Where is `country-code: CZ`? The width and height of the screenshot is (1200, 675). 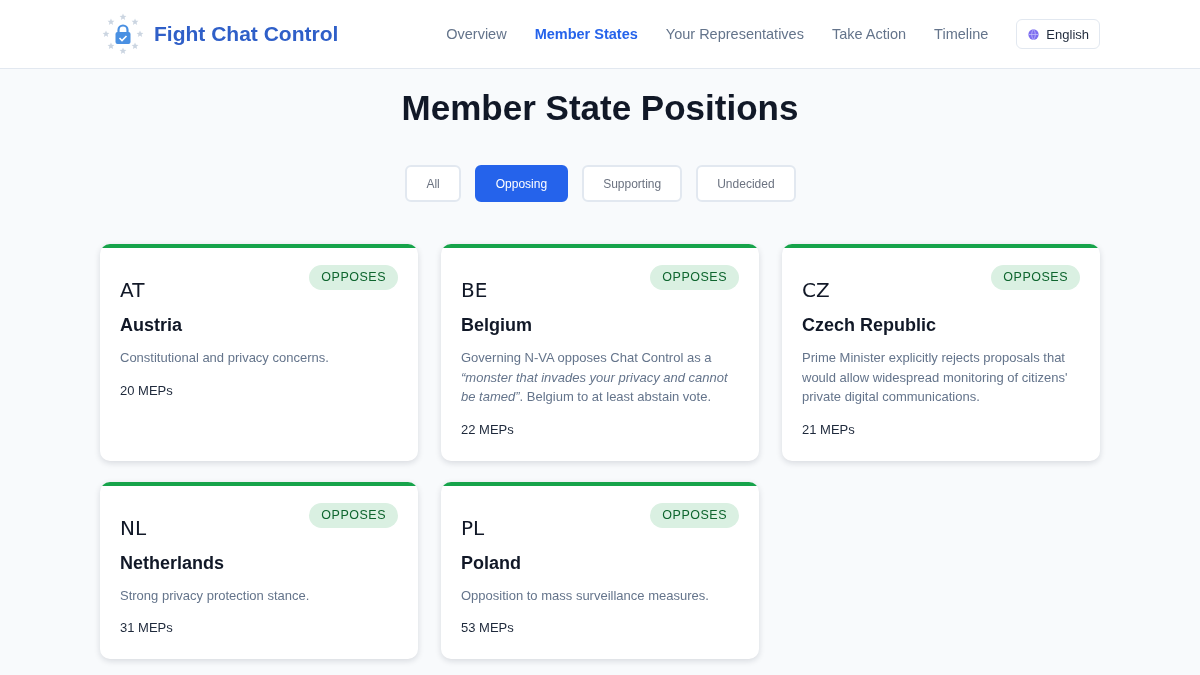 country-code: CZ is located at coordinates (816, 290).